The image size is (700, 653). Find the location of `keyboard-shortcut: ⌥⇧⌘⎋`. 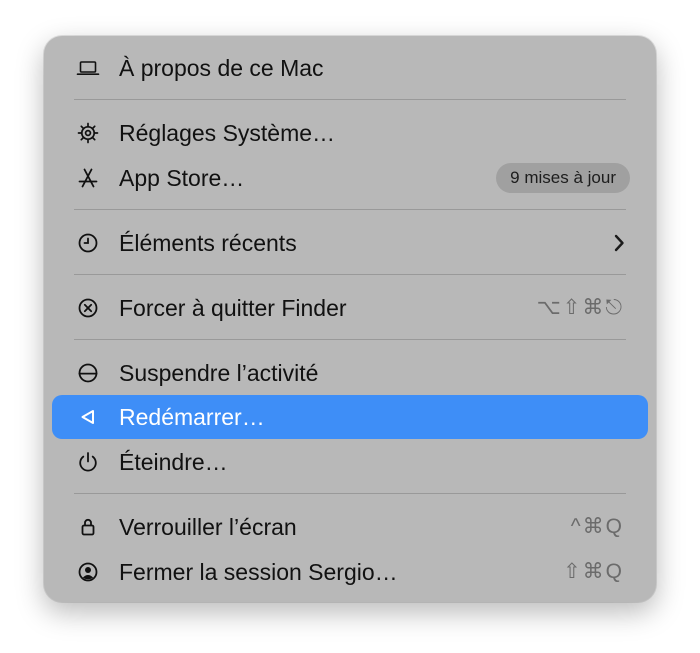

keyboard-shortcut: ⌥⇧⌘⎋ is located at coordinates (580, 307).